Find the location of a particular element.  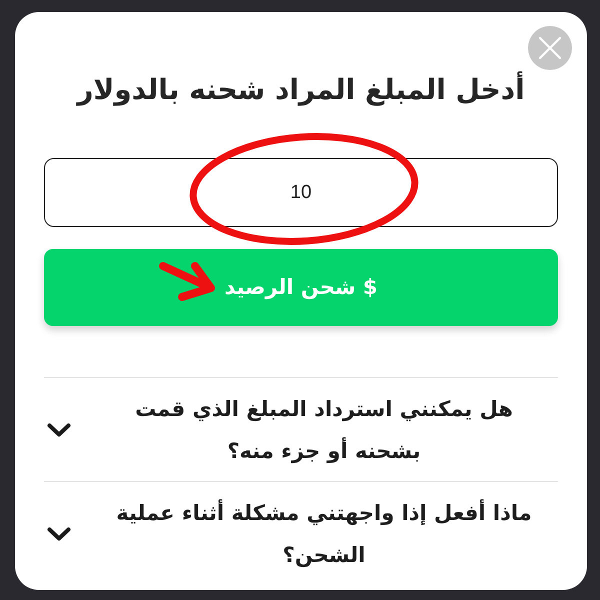

dialog-title: أدخل المبلغ المراد شحنه بالدولار is located at coordinates (300, 90).